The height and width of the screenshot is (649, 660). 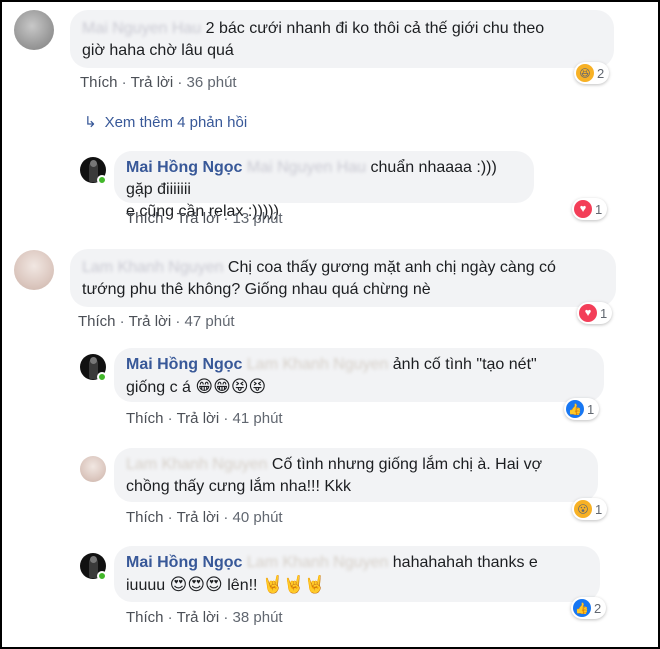 What do you see at coordinates (242, 585) in the screenshot?
I see `comment-text-suffix: lên!!` at bounding box center [242, 585].